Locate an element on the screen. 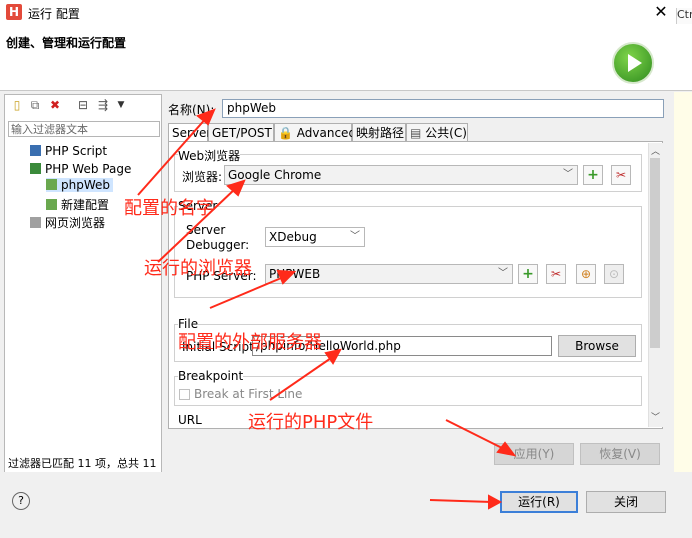 The height and width of the screenshot is (538, 692). filter-status: 过滤器已匹配 11 项，总共 11 is located at coordinates (82, 463).